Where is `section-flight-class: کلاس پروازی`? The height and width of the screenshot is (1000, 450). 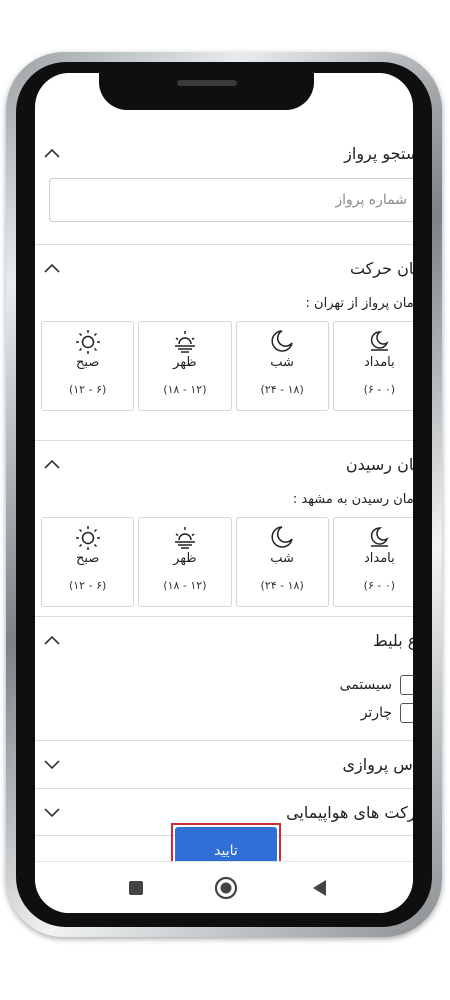 section-flight-class: کلاس پروازی is located at coordinates (224, 764).